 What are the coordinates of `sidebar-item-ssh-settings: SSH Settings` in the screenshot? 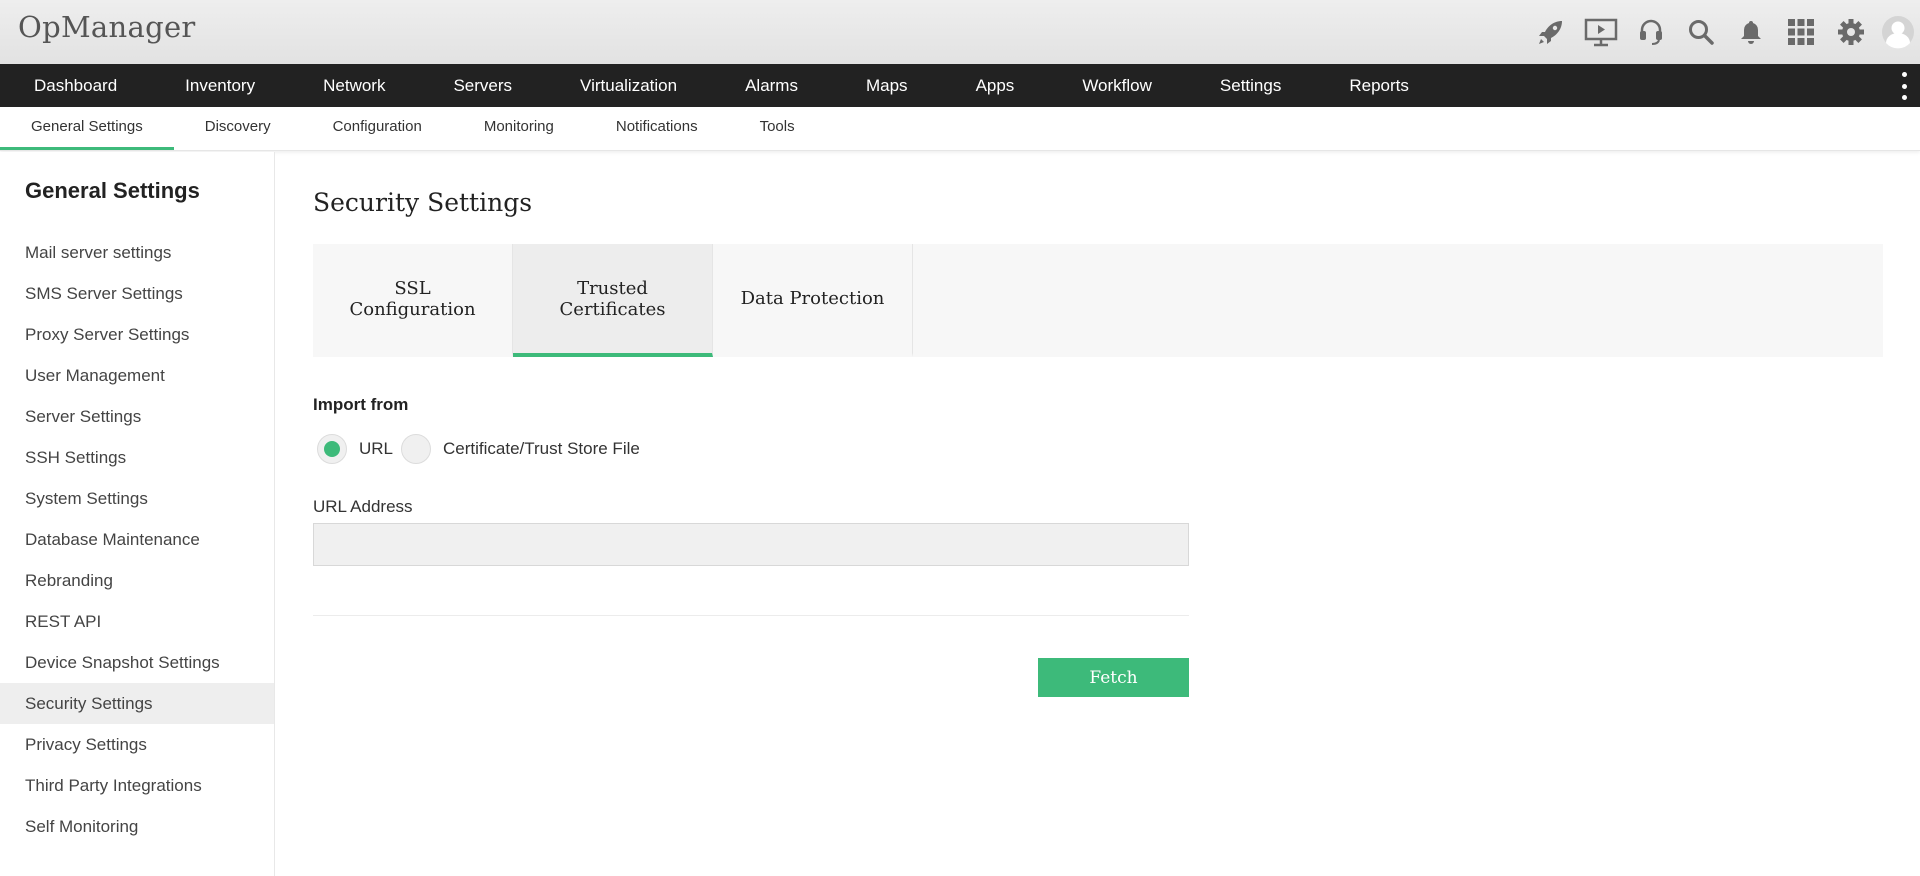 It's located at (137, 457).